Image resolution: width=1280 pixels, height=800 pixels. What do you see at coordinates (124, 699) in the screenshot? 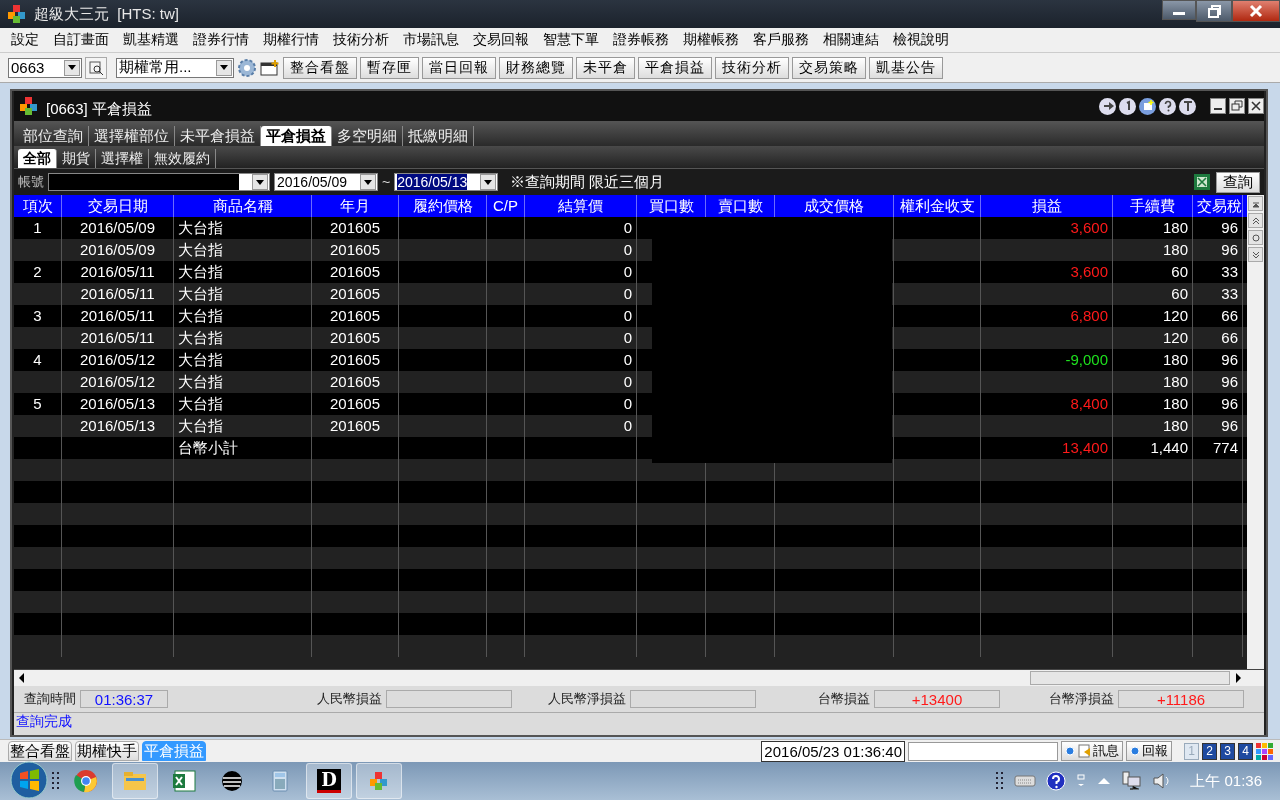
I see `summary-field: 01:36:37` at bounding box center [124, 699].